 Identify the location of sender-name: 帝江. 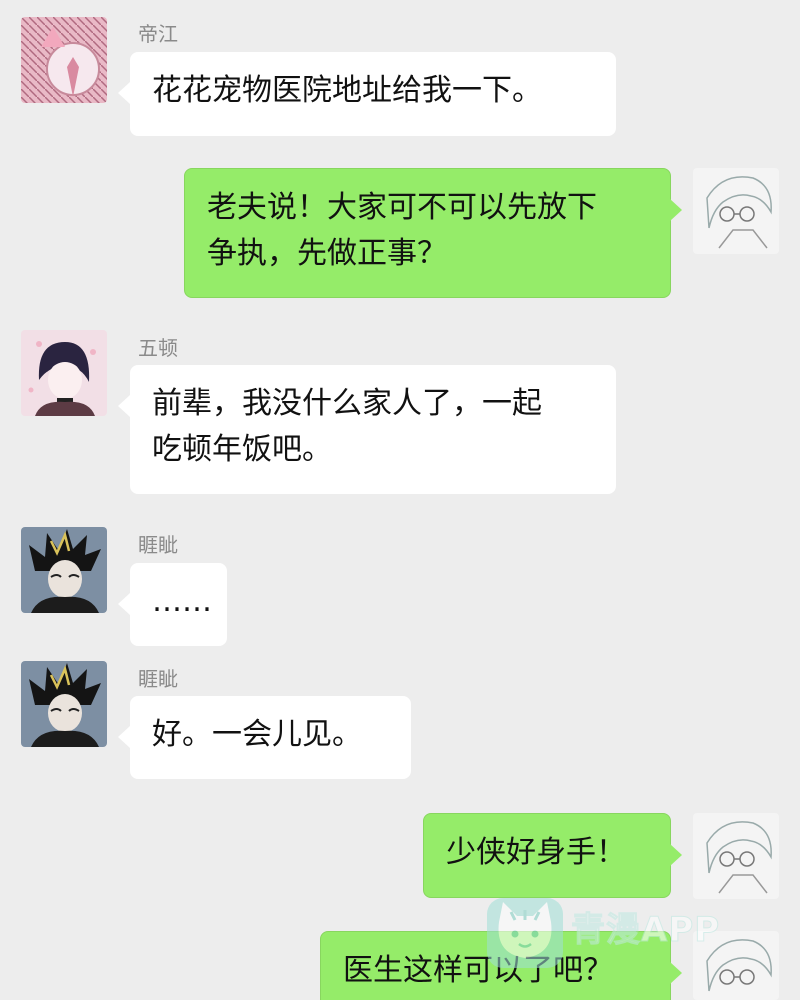
(158, 34).